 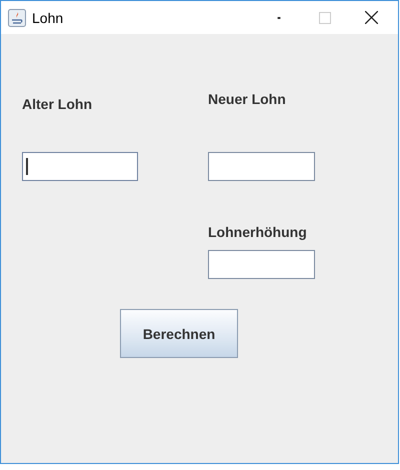 What do you see at coordinates (17, 17) in the screenshot?
I see `app-icon` at bounding box center [17, 17].